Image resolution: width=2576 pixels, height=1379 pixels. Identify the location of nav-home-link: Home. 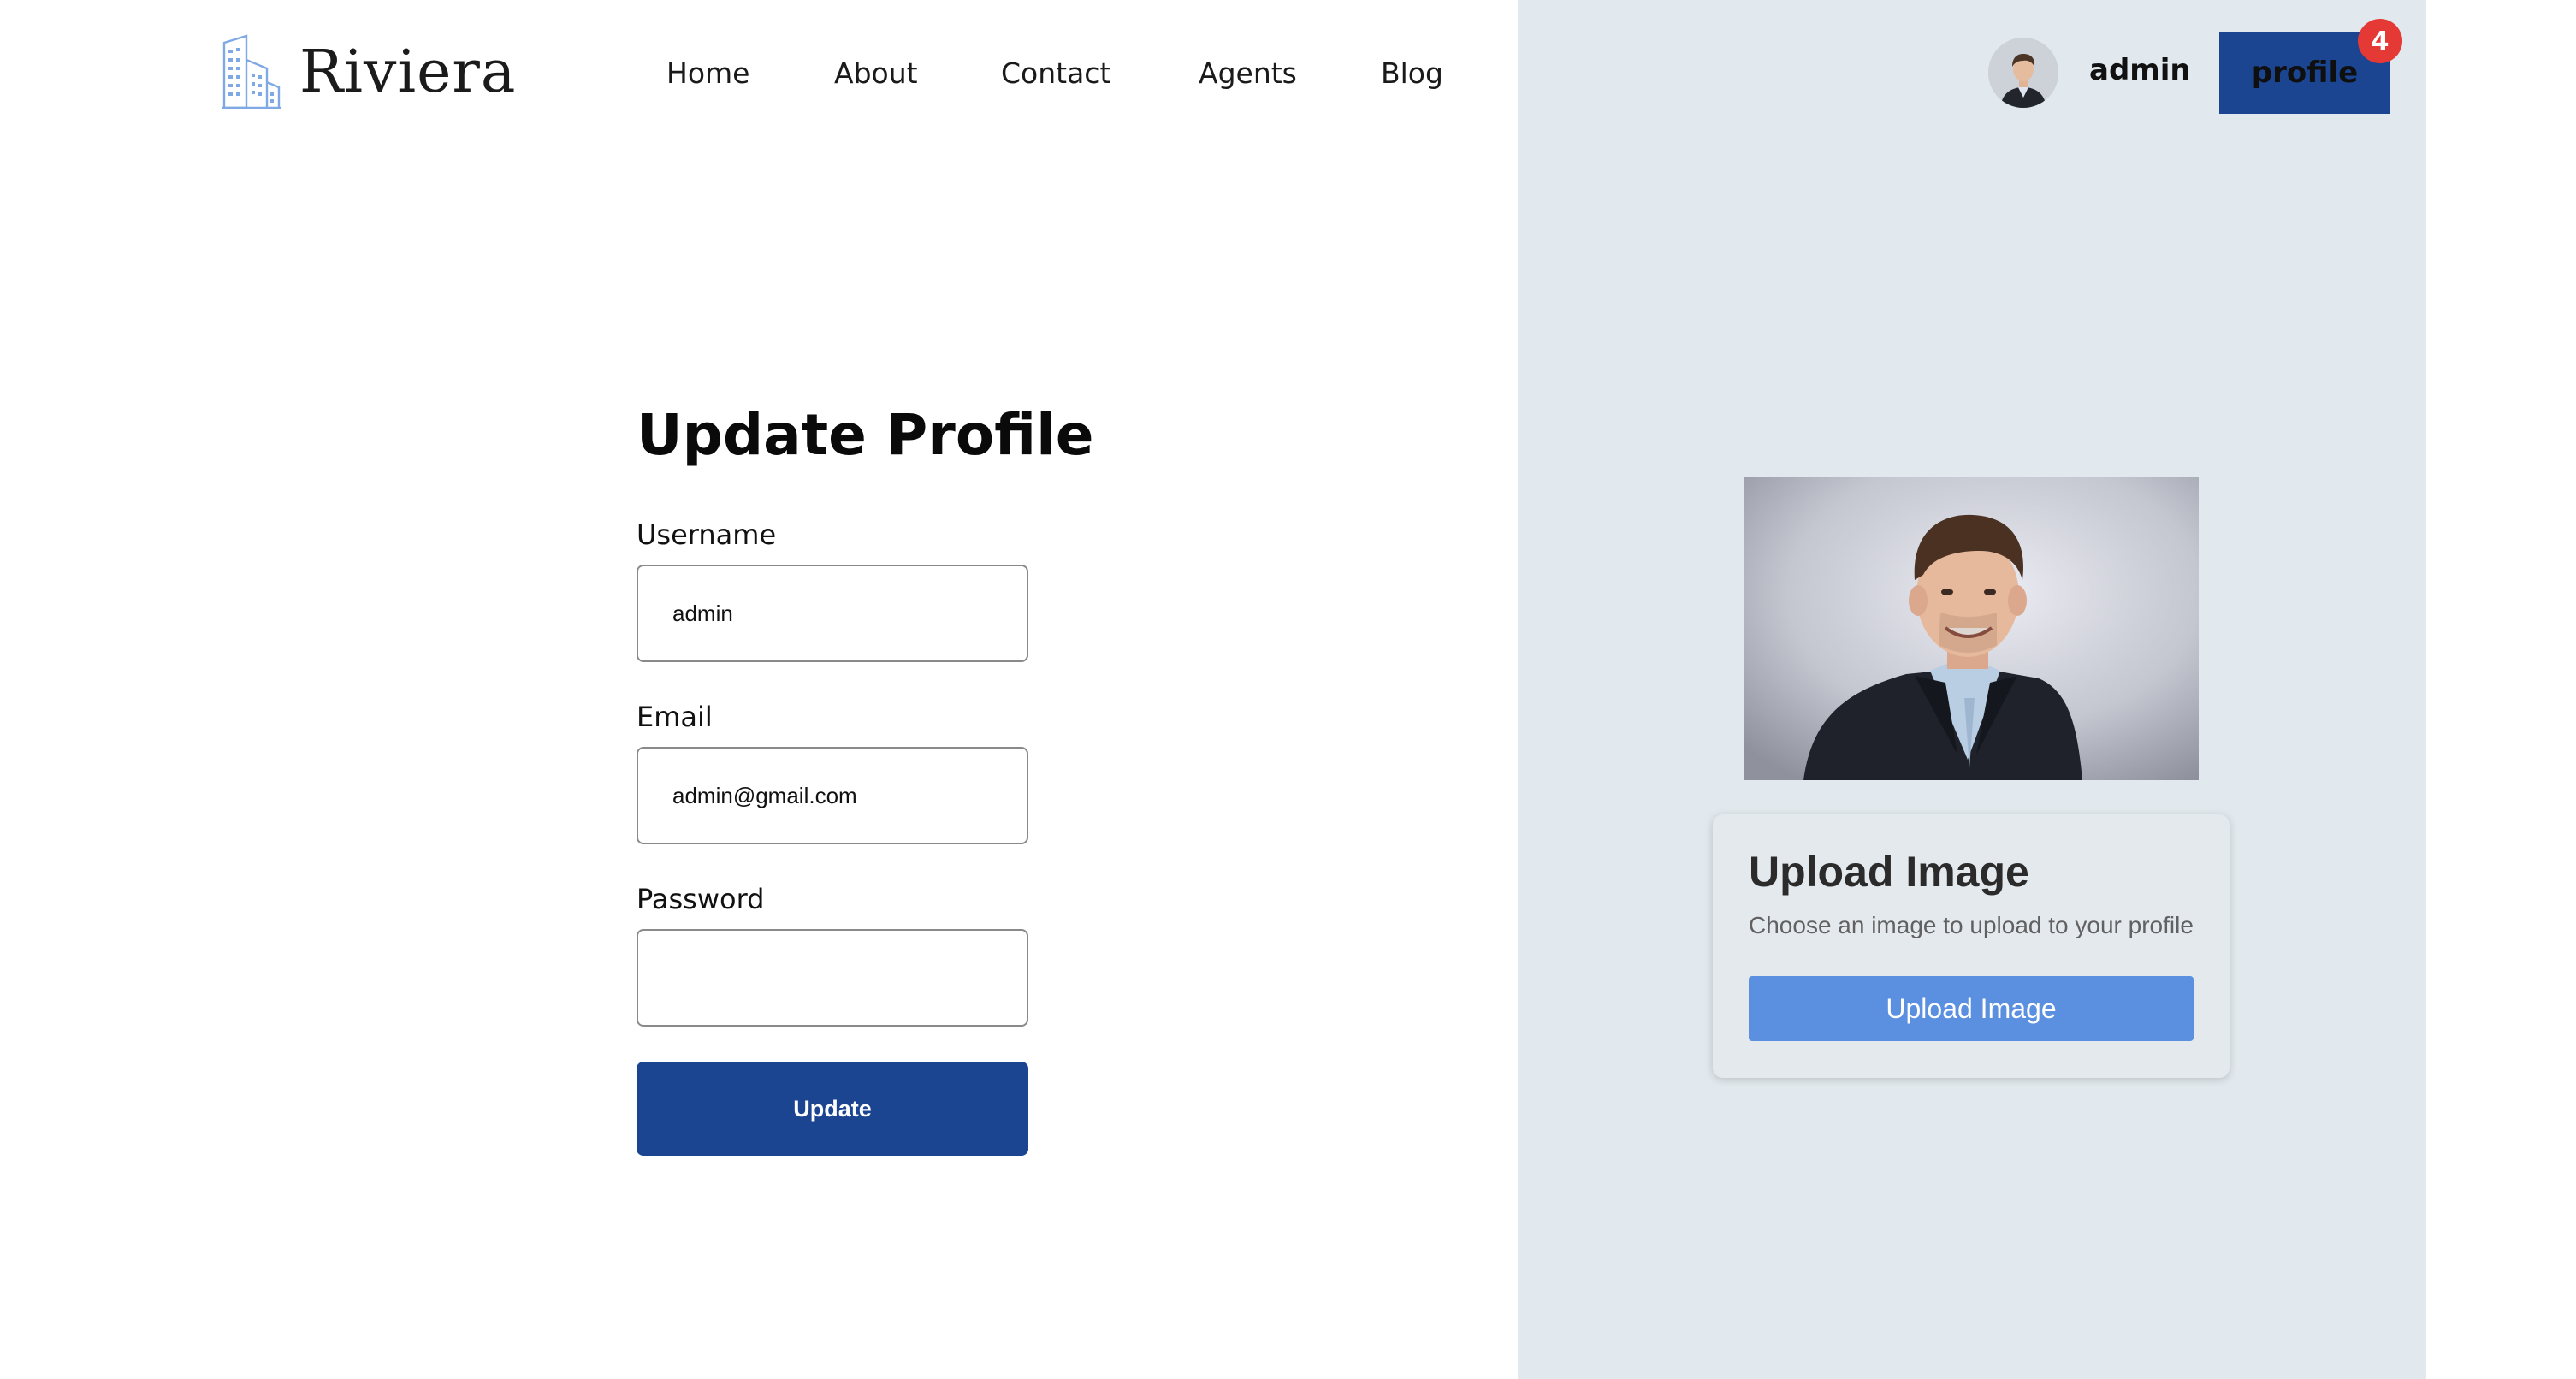
(707, 73).